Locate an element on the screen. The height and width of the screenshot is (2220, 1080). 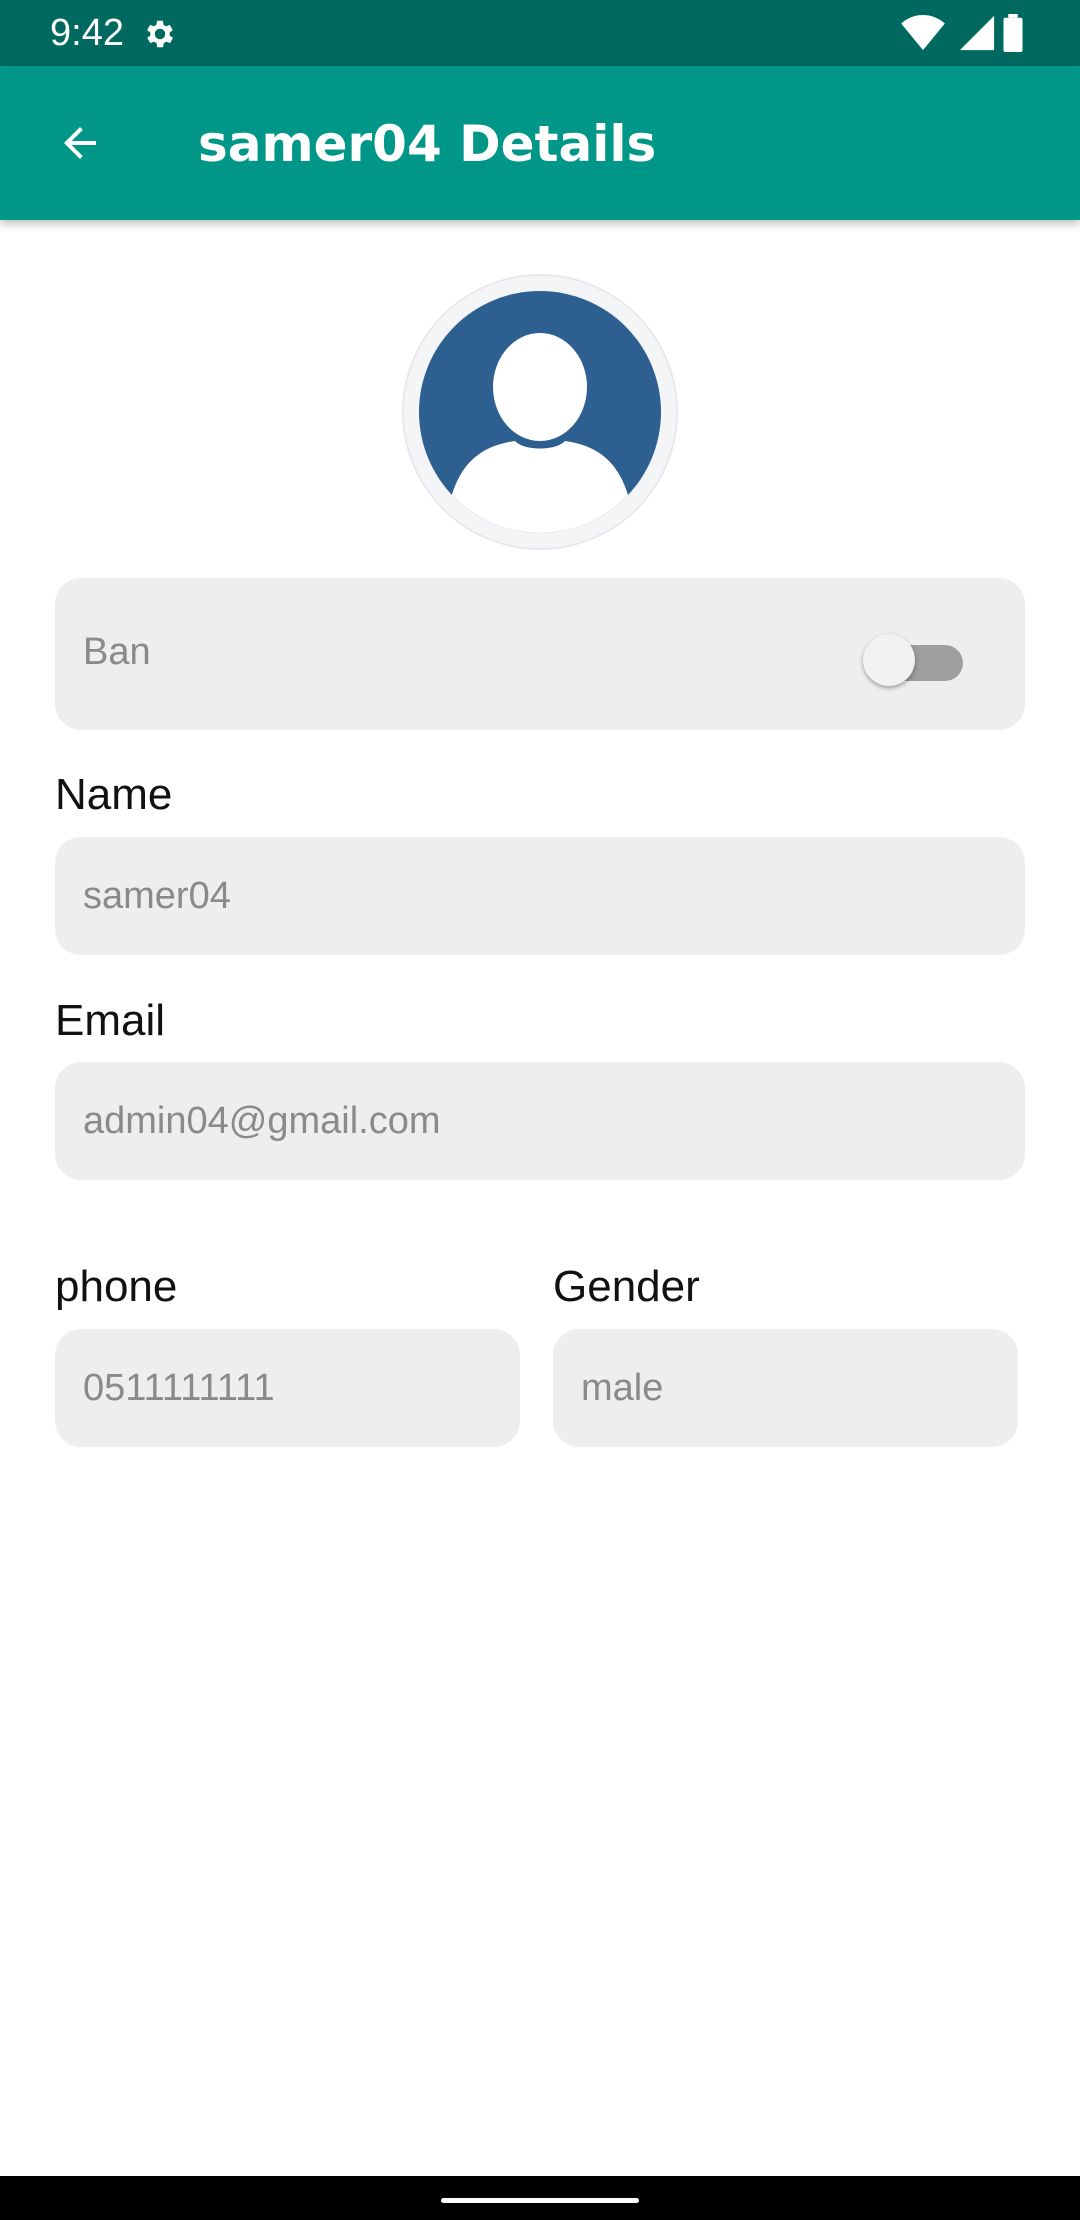
phone-label: phone is located at coordinates (116, 1286).